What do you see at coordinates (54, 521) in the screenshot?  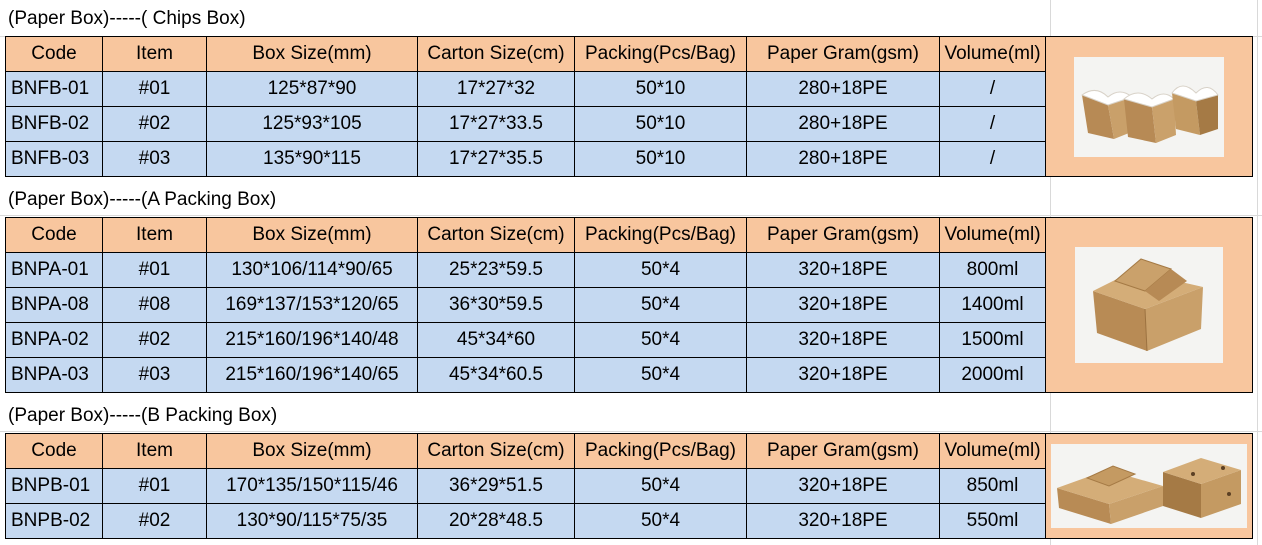 I see `cell-code: BNPB-02` at bounding box center [54, 521].